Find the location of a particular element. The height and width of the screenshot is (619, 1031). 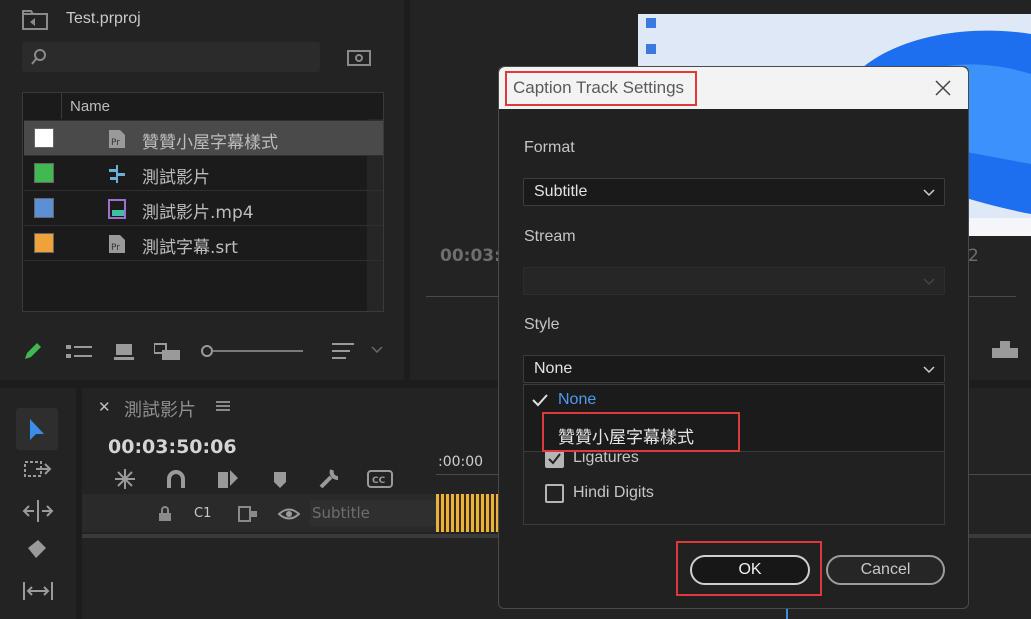

slip-icon is located at coordinates (38, 591).